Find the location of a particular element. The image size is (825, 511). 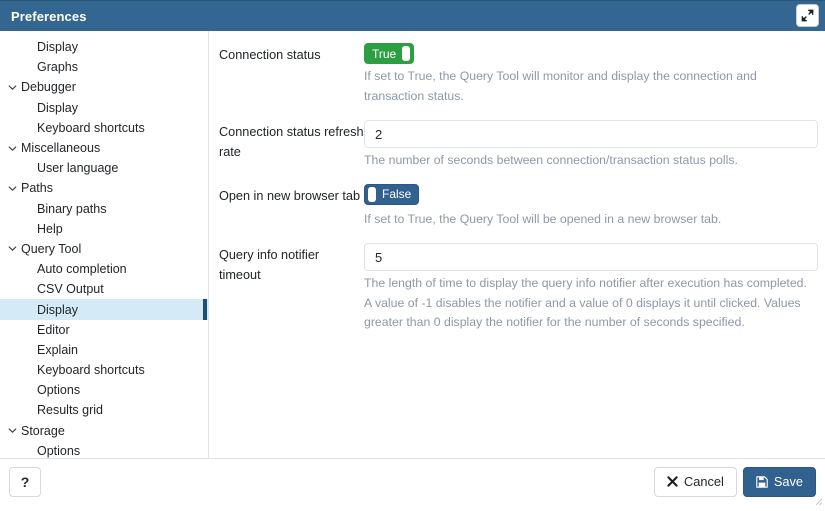

refresh-rate-input is located at coordinates (591, 134).